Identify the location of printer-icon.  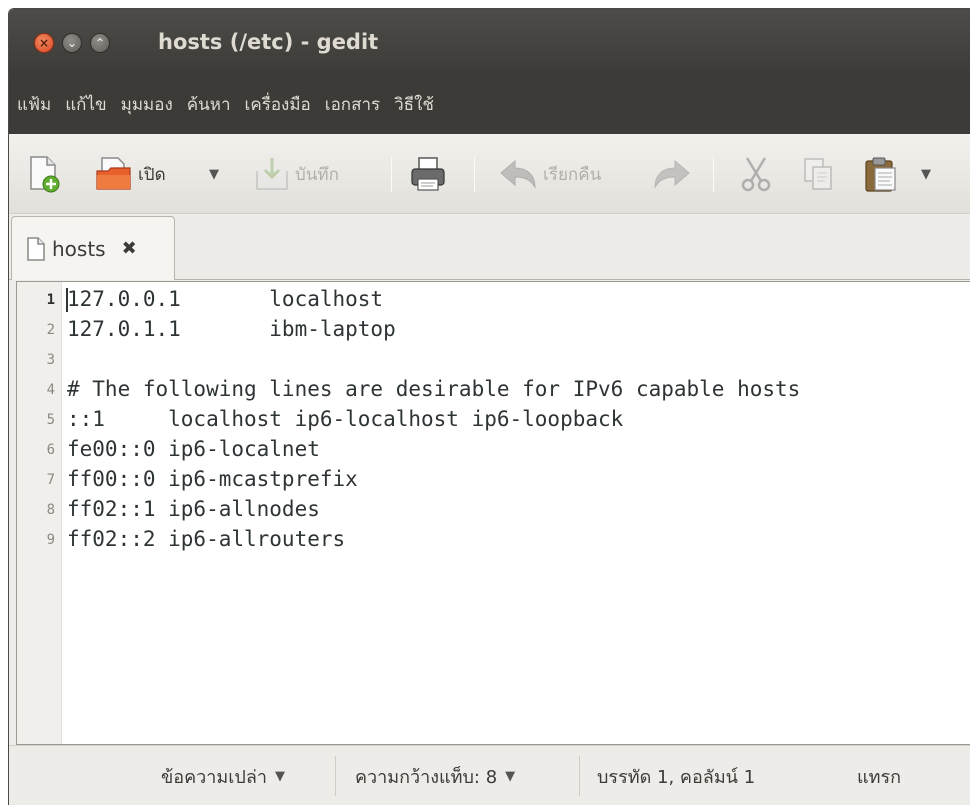
(428, 174).